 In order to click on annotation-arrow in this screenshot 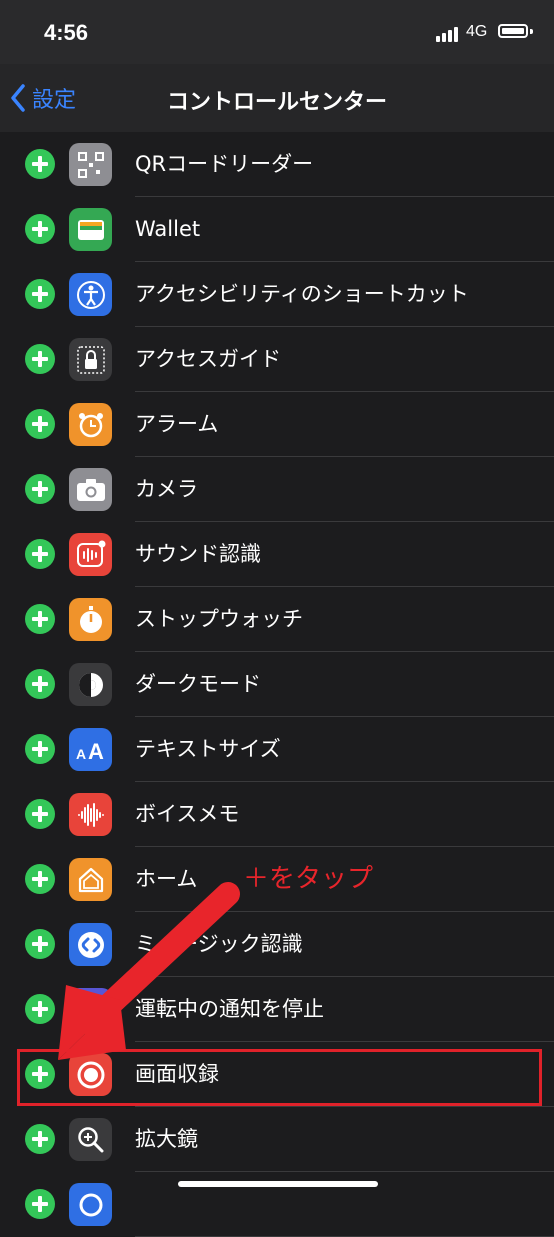, I will do `click(149, 971)`.